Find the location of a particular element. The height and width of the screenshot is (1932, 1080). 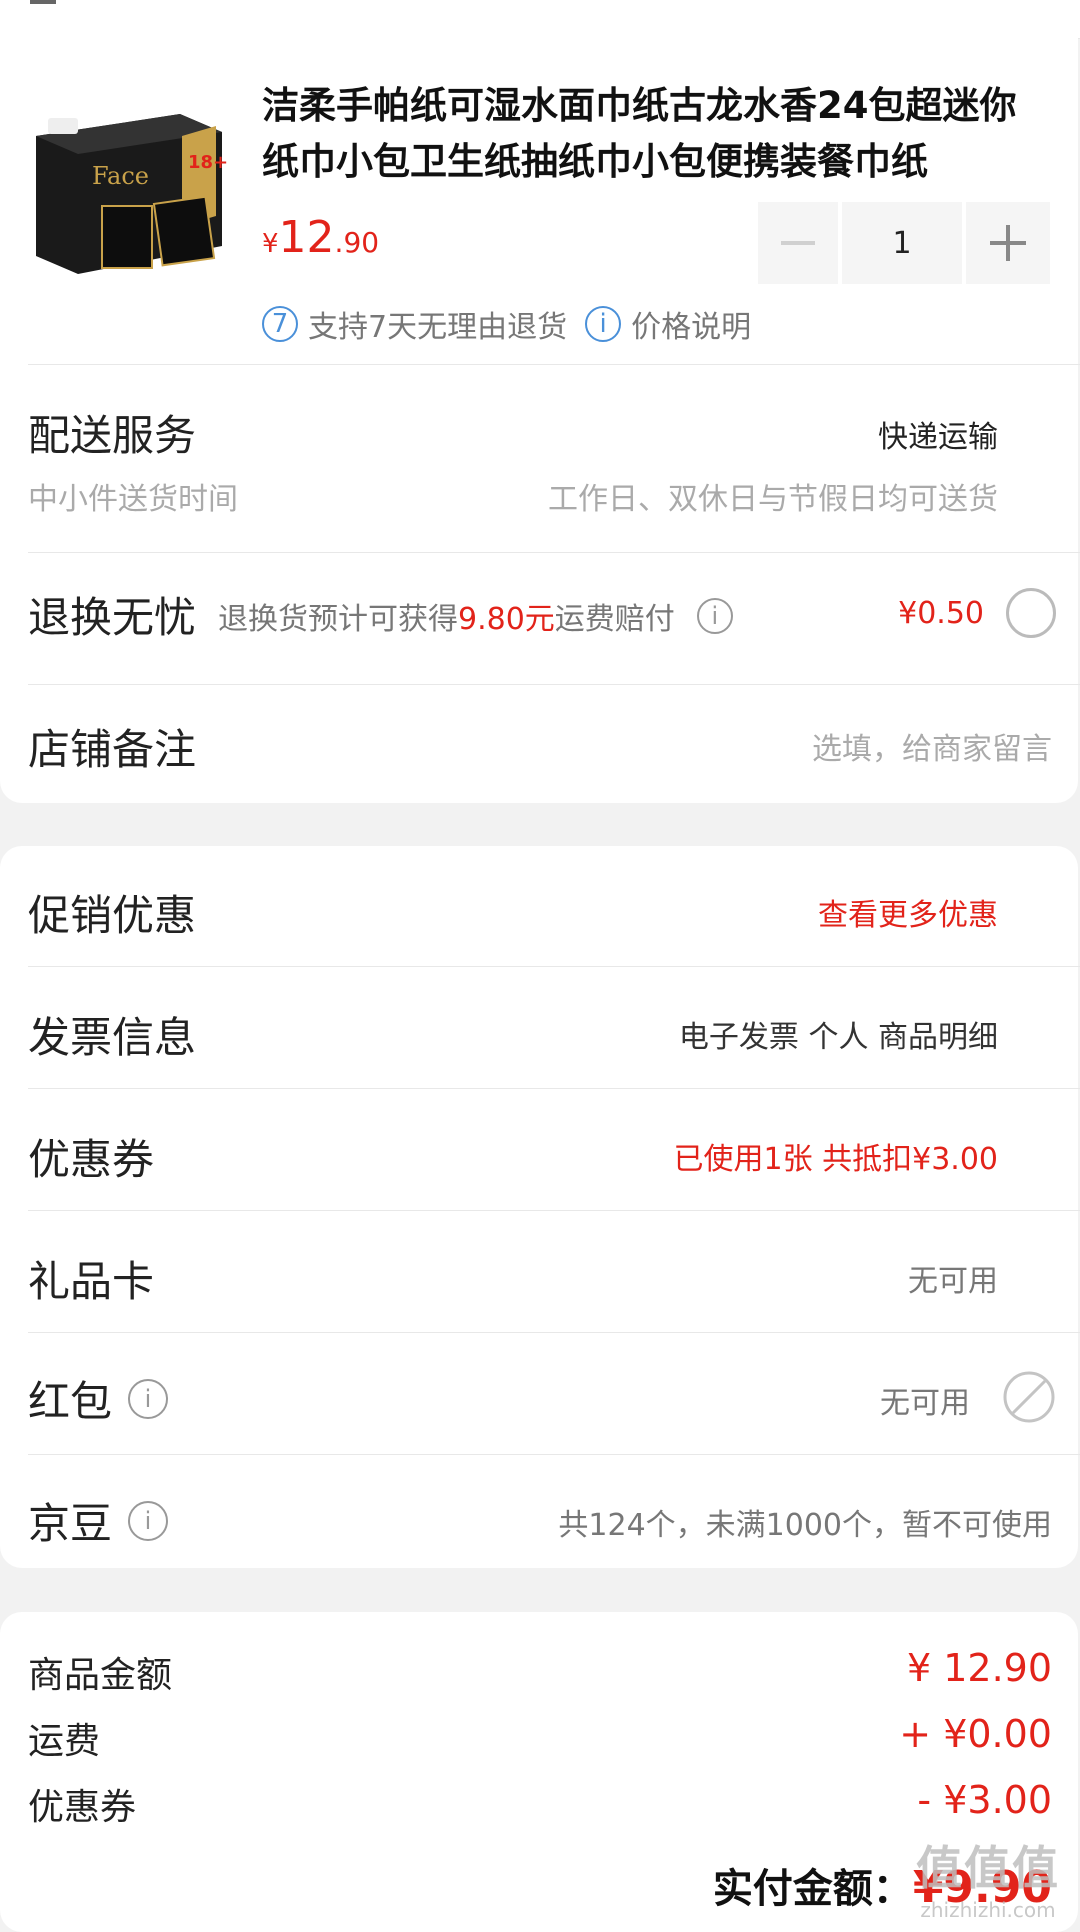

decrease-button is located at coordinates (798, 243).